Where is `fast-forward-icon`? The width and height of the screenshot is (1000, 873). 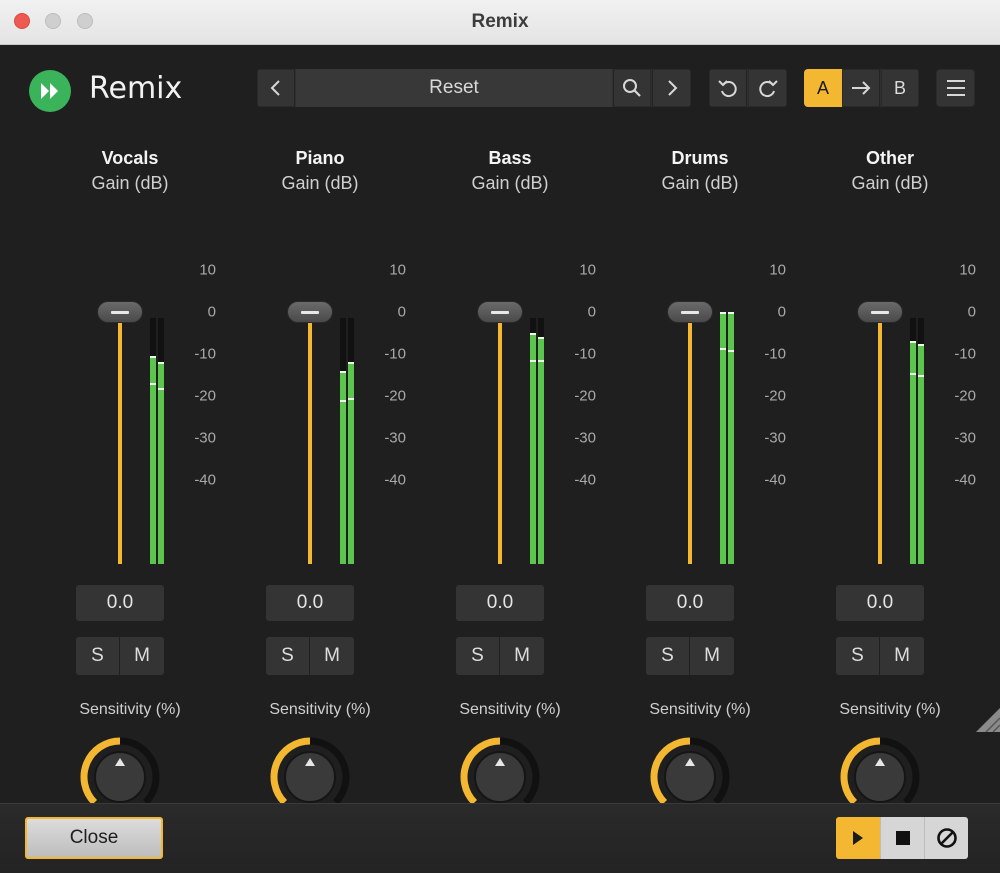
fast-forward-icon is located at coordinates (50, 91).